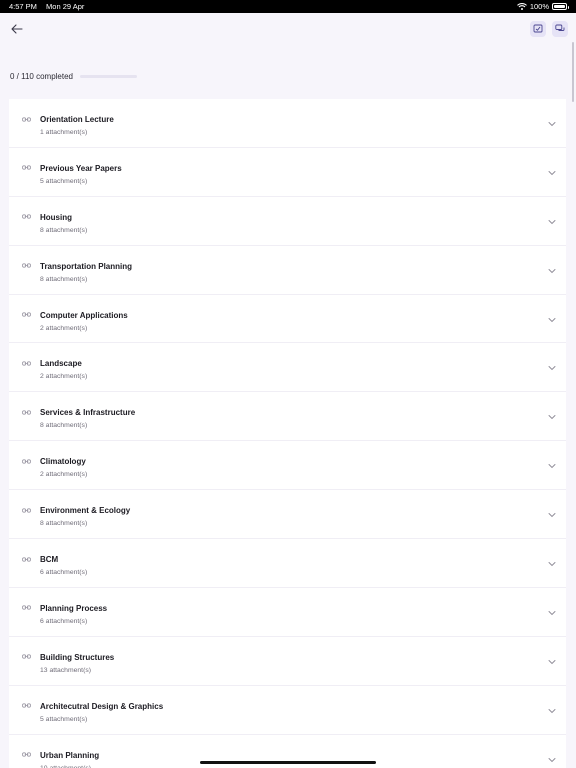  I want to click on module-text: Transportation Planning 8 attachment(s), so click(86, 273).